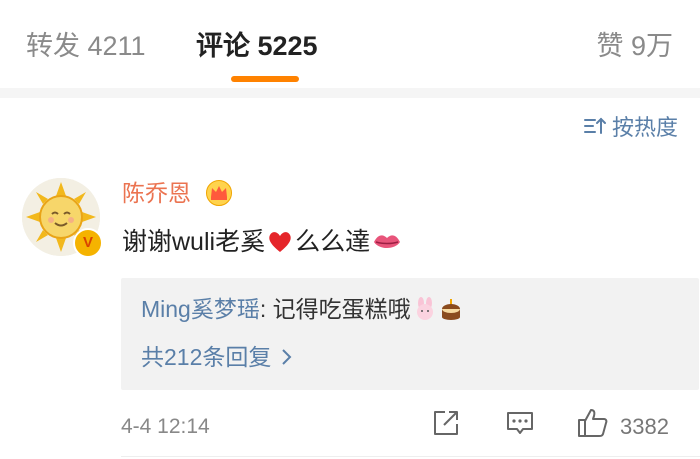  I want to click on bunny-icon, so click(424, 308).